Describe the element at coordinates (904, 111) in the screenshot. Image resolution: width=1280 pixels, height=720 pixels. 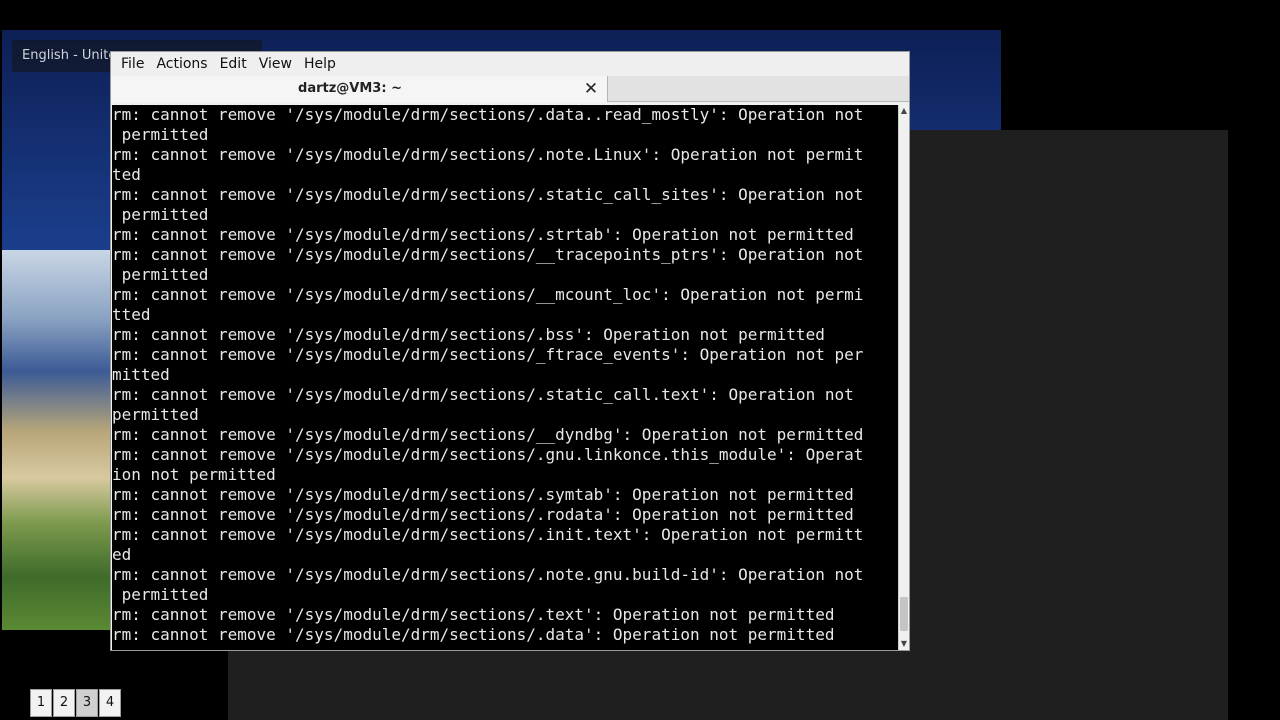
I see `scroll-up-arrow-icon: ▲` at that location.